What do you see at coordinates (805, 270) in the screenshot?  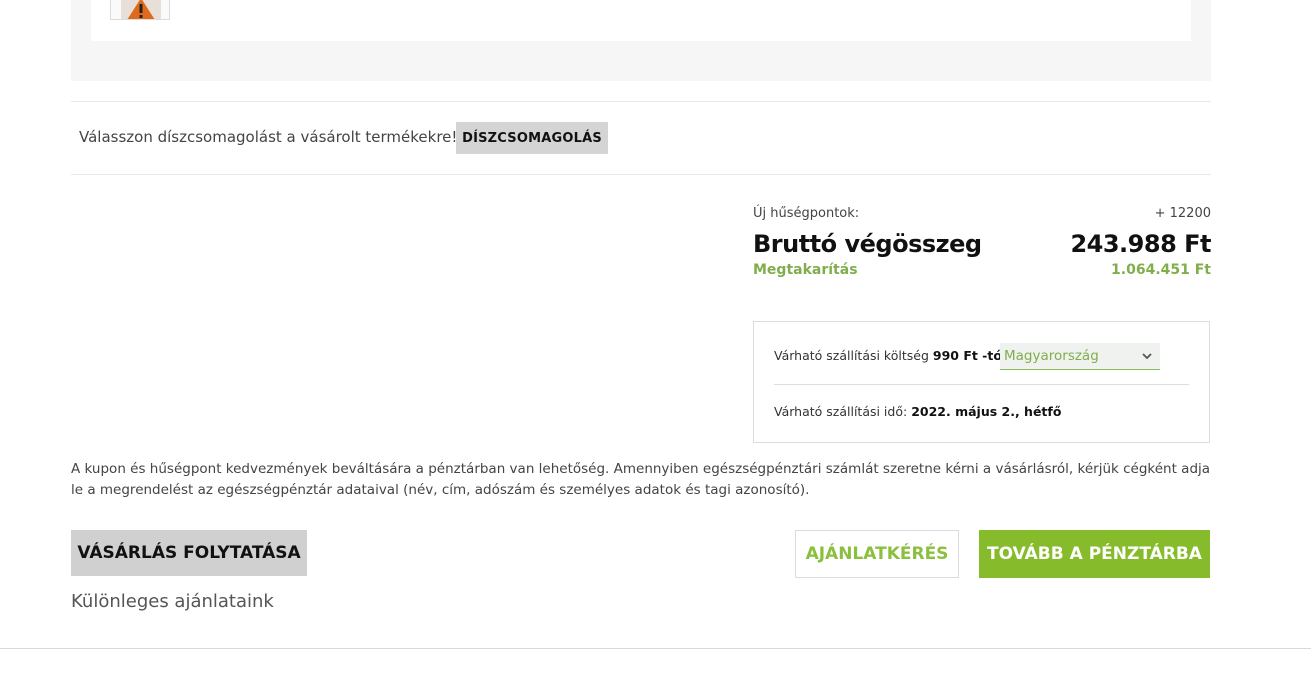 I see `savings-label: Megtakarítás` at bounding box center [805, 270].